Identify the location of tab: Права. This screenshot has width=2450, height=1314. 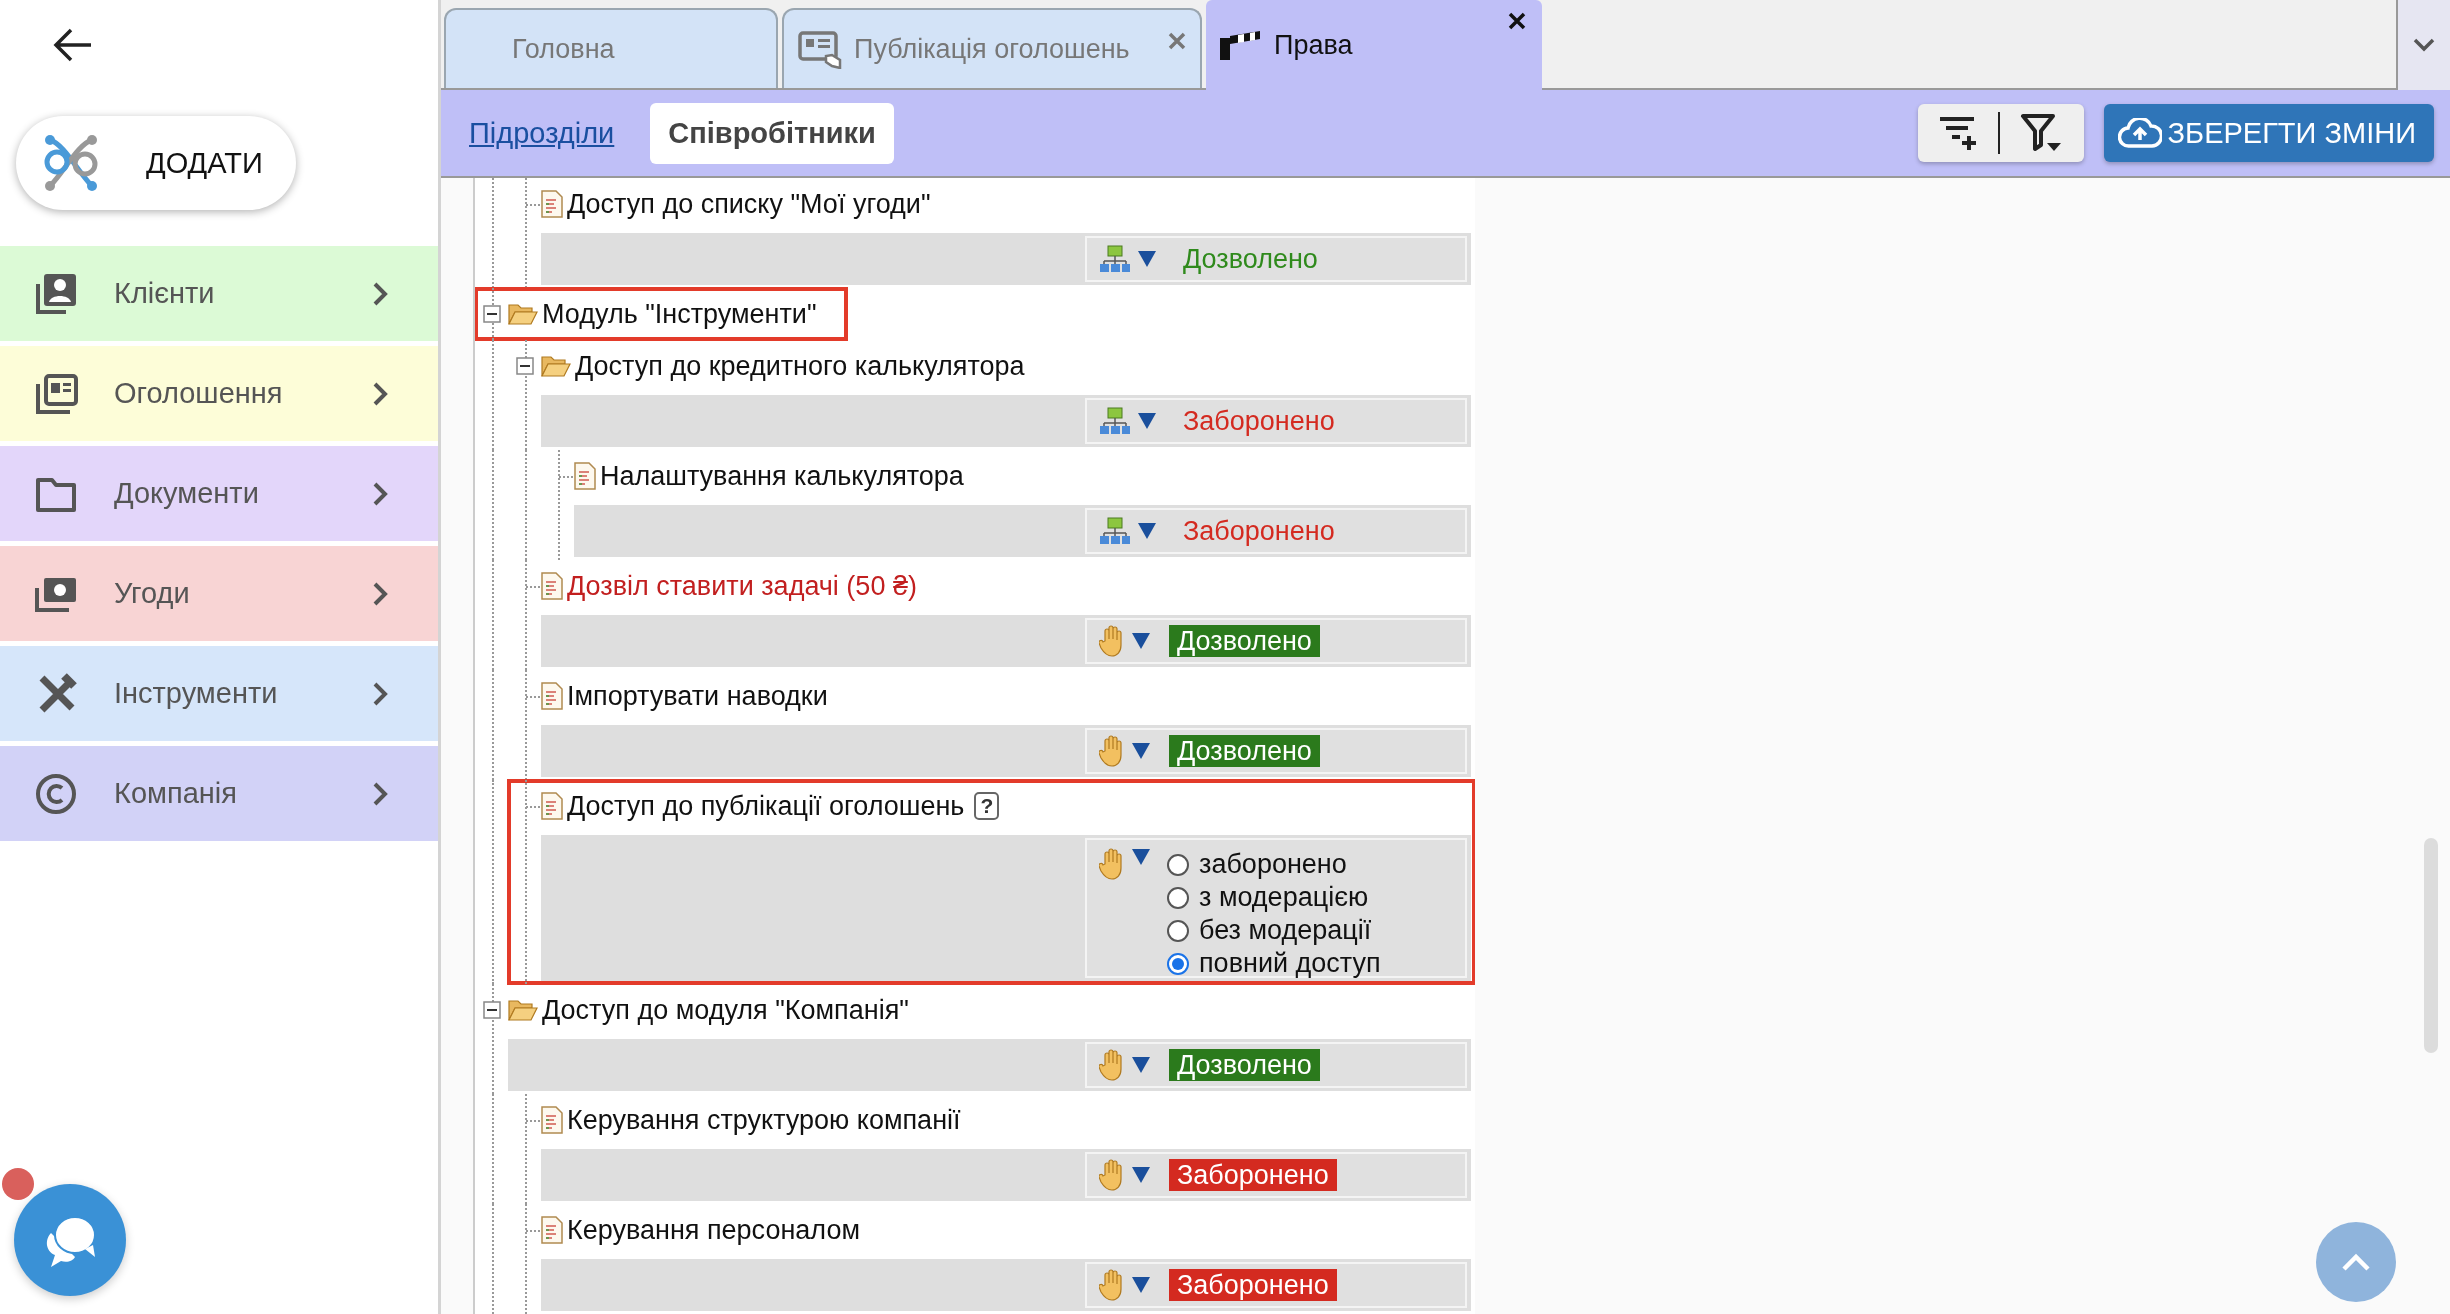
(1374, 45).